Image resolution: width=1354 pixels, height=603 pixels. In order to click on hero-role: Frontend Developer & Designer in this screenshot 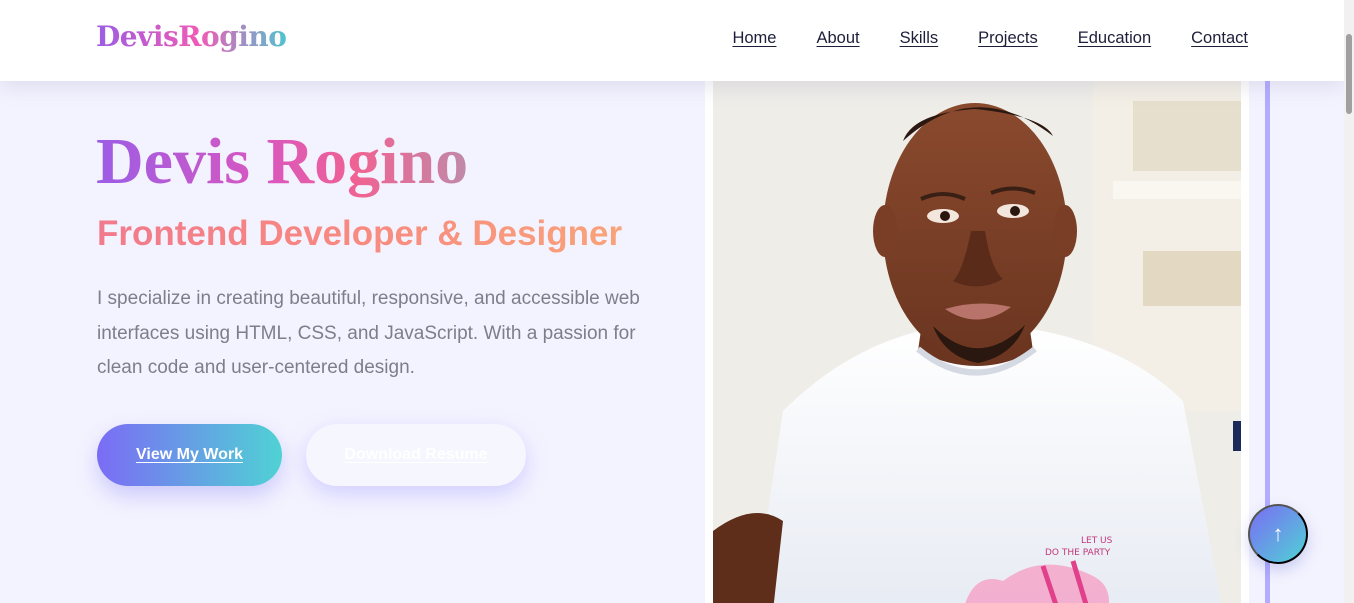, I will do `click(360, 233)`.